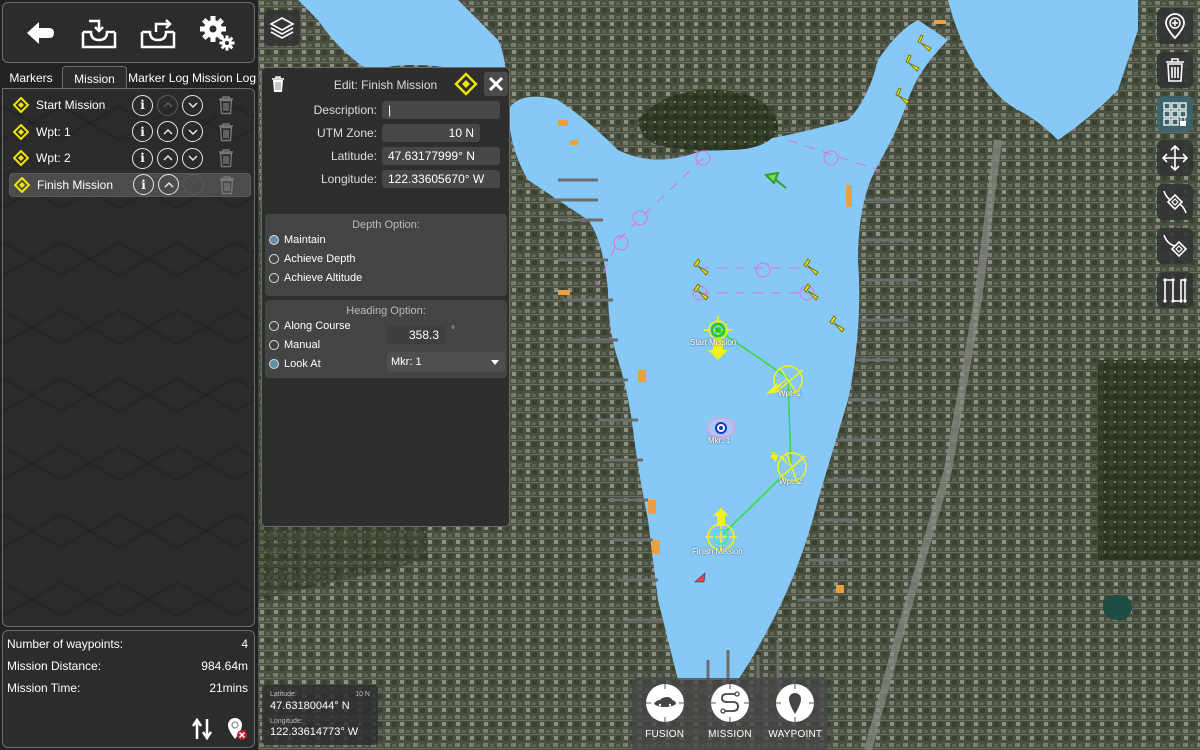 The height and width of the screenshot is (750, 1200). Describe the element at coordinates (224, 666) in the screenshot. I see `mission-distance-value: 984.64m` at that location.